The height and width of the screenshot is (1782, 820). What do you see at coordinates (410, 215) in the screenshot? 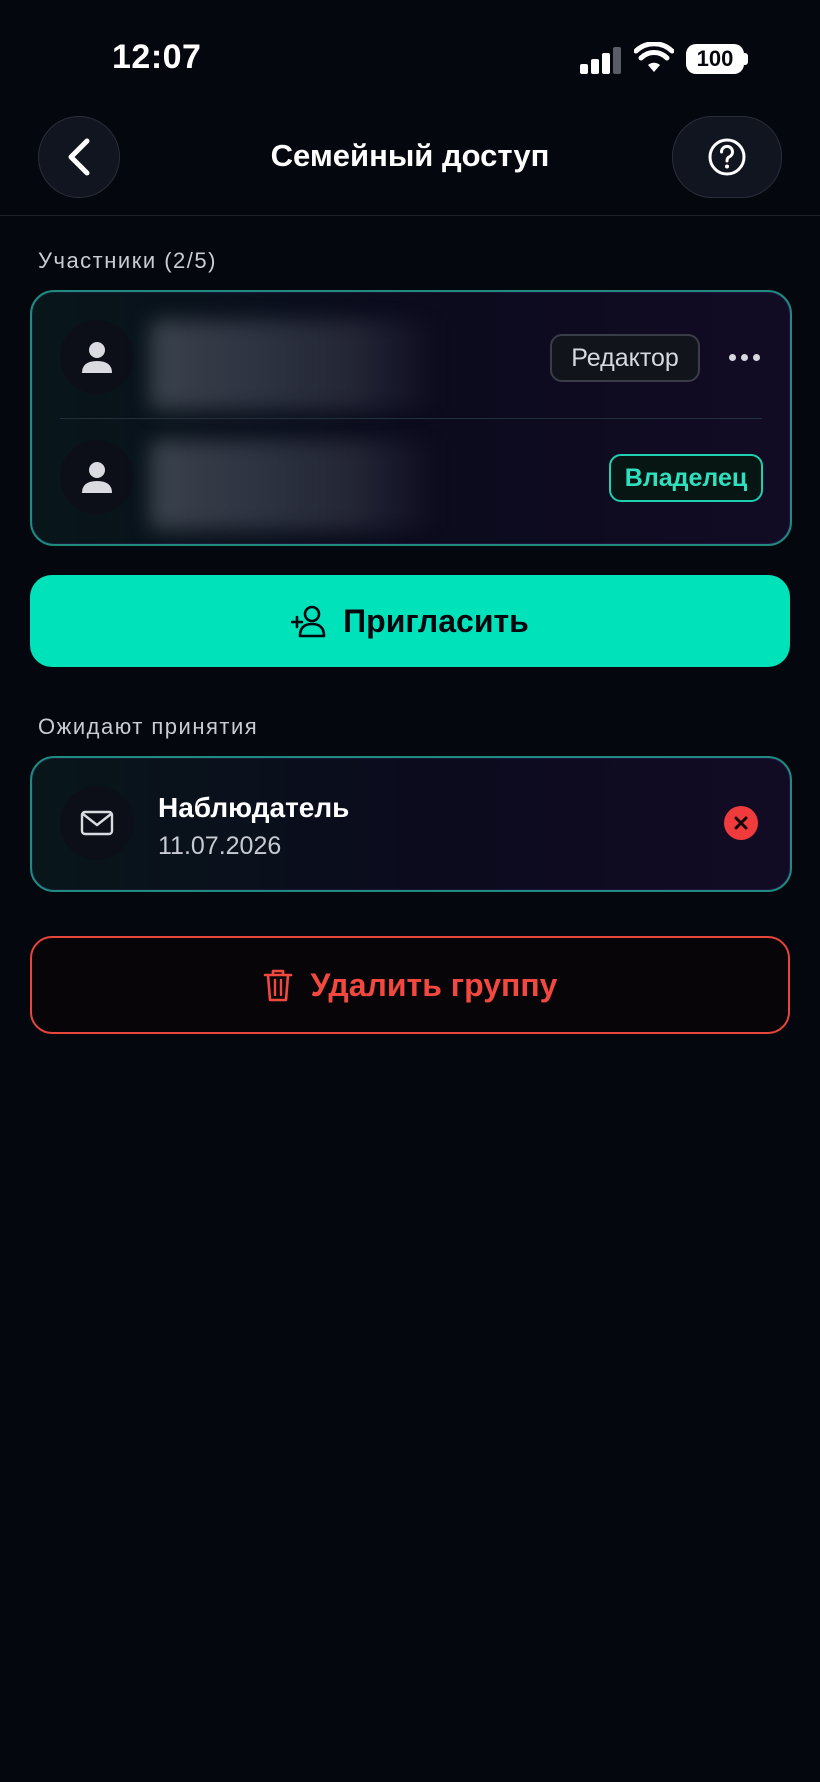
I see `header-divider` at bounding box center [410, 215].